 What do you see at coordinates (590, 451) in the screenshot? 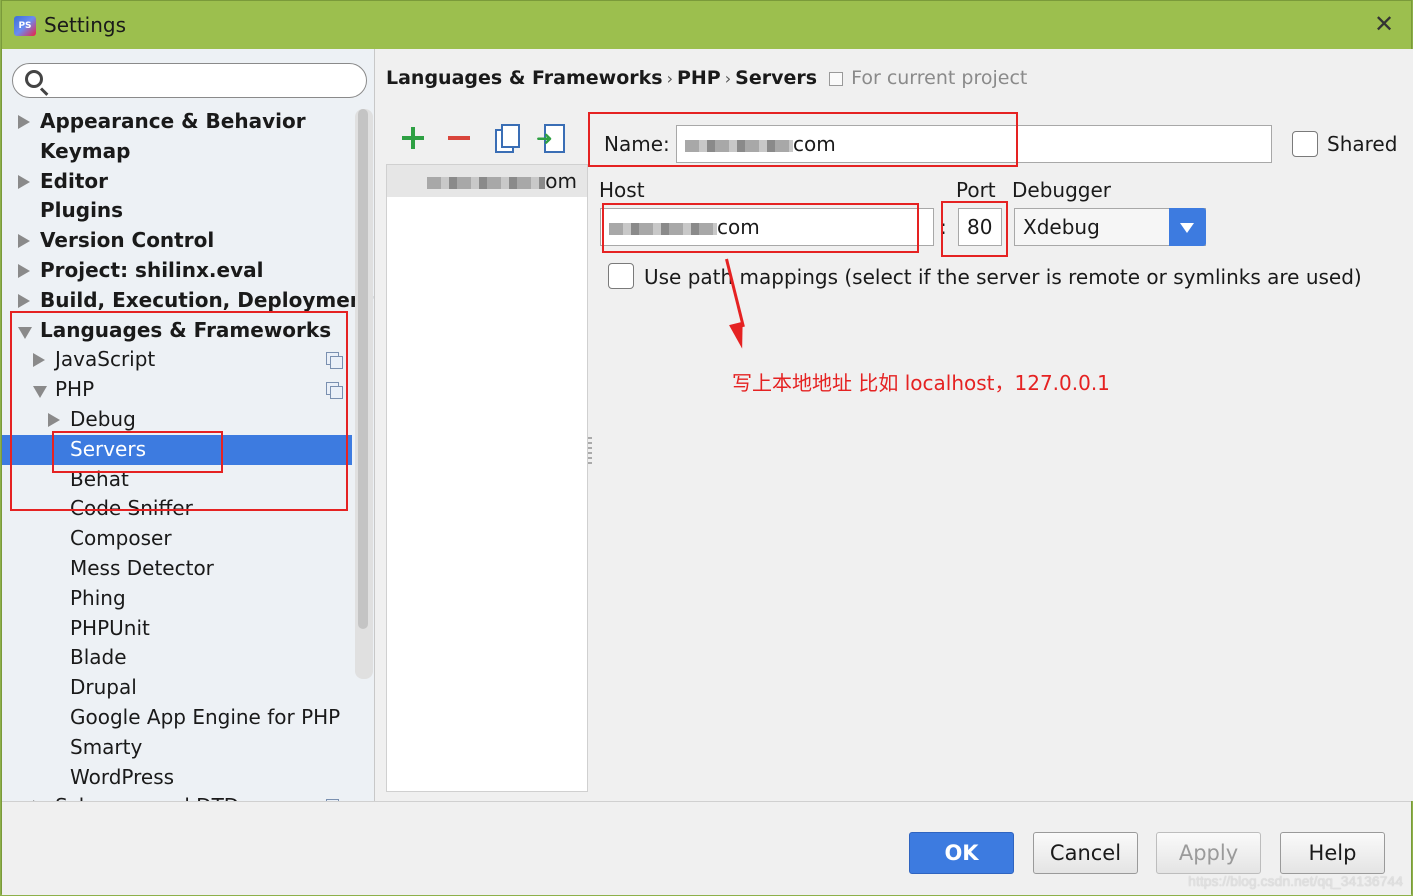
I see `splitter-handle` at bounding box center [590, 451].